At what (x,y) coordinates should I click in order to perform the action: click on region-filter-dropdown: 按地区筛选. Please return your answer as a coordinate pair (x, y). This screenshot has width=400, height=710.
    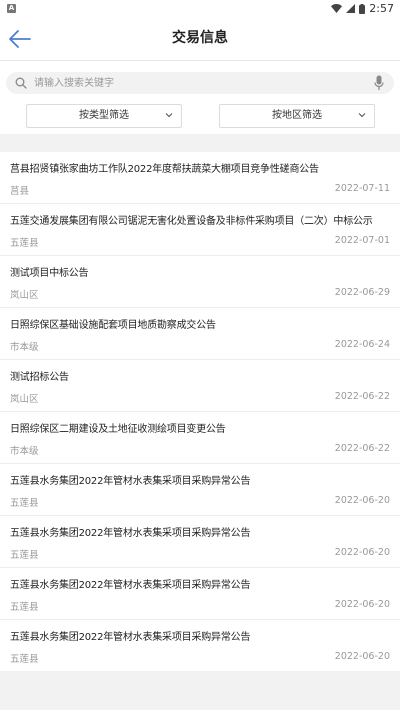
    Looking at the image, I should click on (297, 116).